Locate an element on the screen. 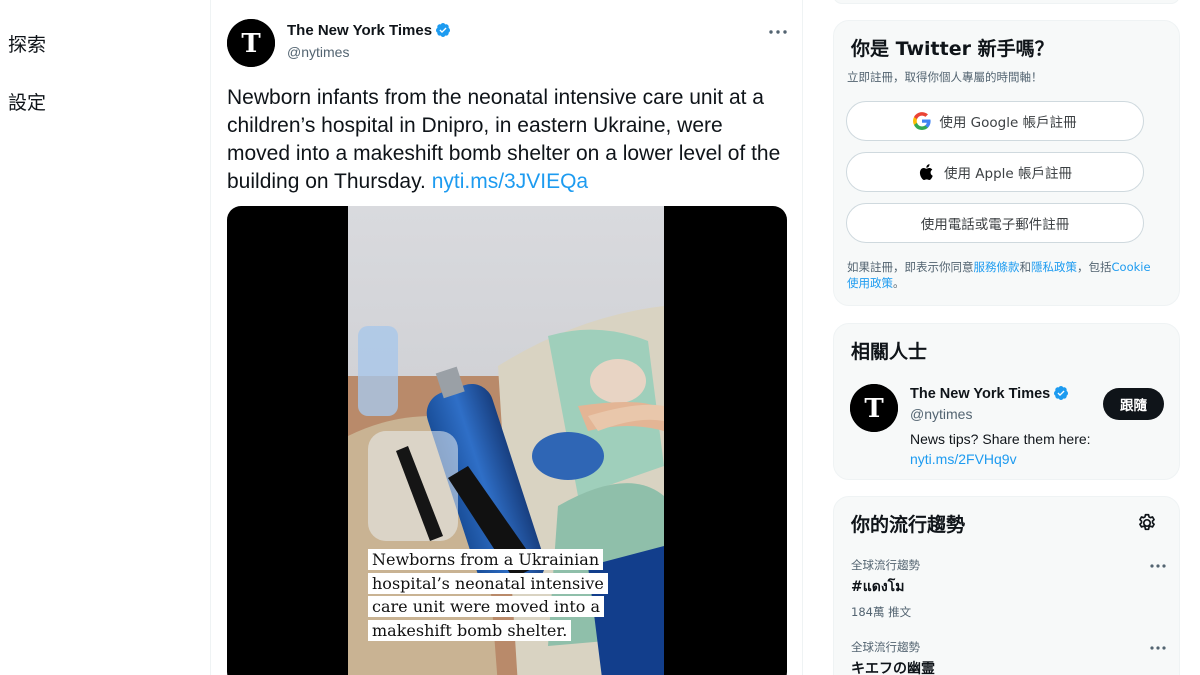  trend-name: キエフの幽霊 is located at coordinates (1007, 666).